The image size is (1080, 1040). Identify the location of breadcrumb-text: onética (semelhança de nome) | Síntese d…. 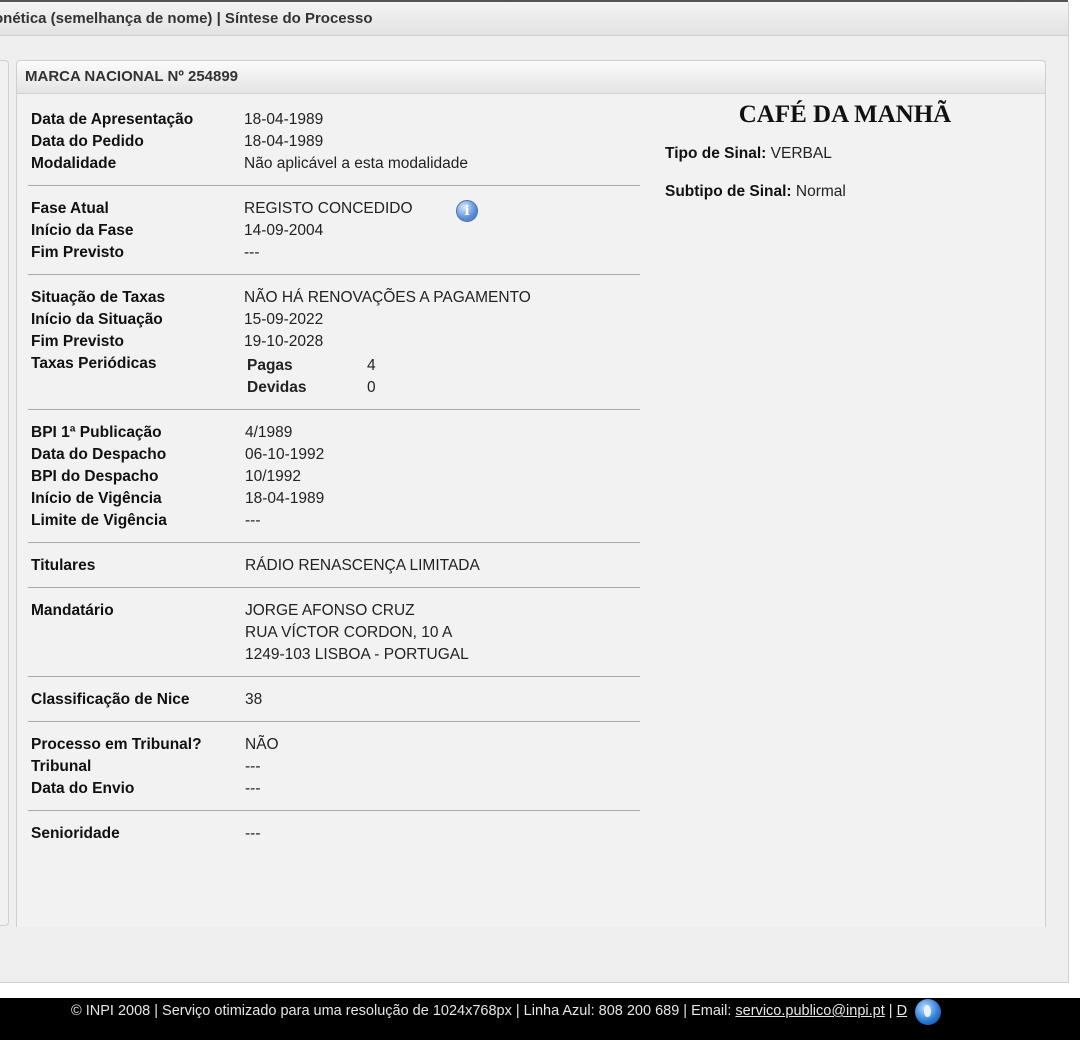
(186, 18).